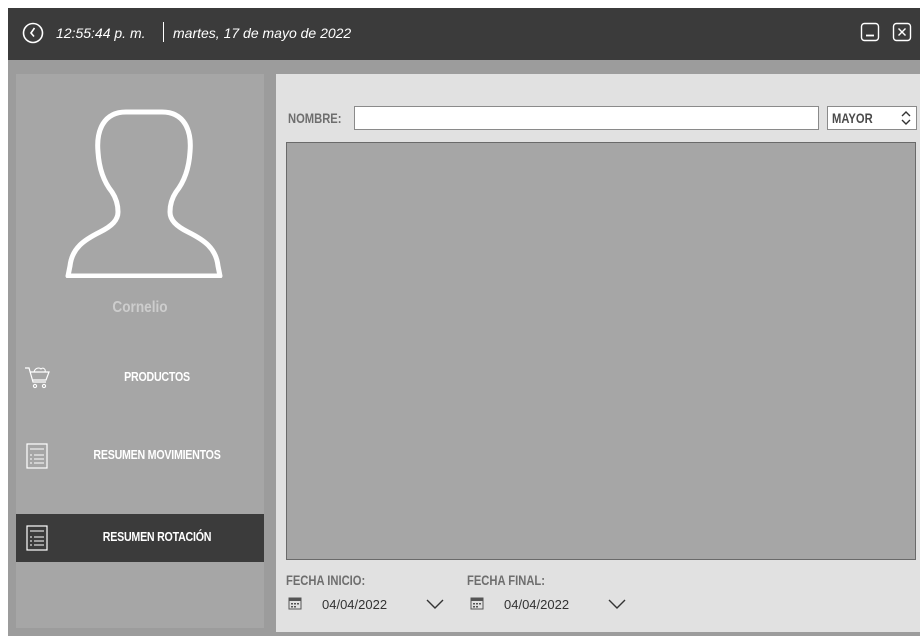 The width and height of the screenshot is (920, 636). What do you see at coordinates (852, 118) in the screenshot?
I see `sort-order-value: MAYOR` at bounding box center [852, 118].